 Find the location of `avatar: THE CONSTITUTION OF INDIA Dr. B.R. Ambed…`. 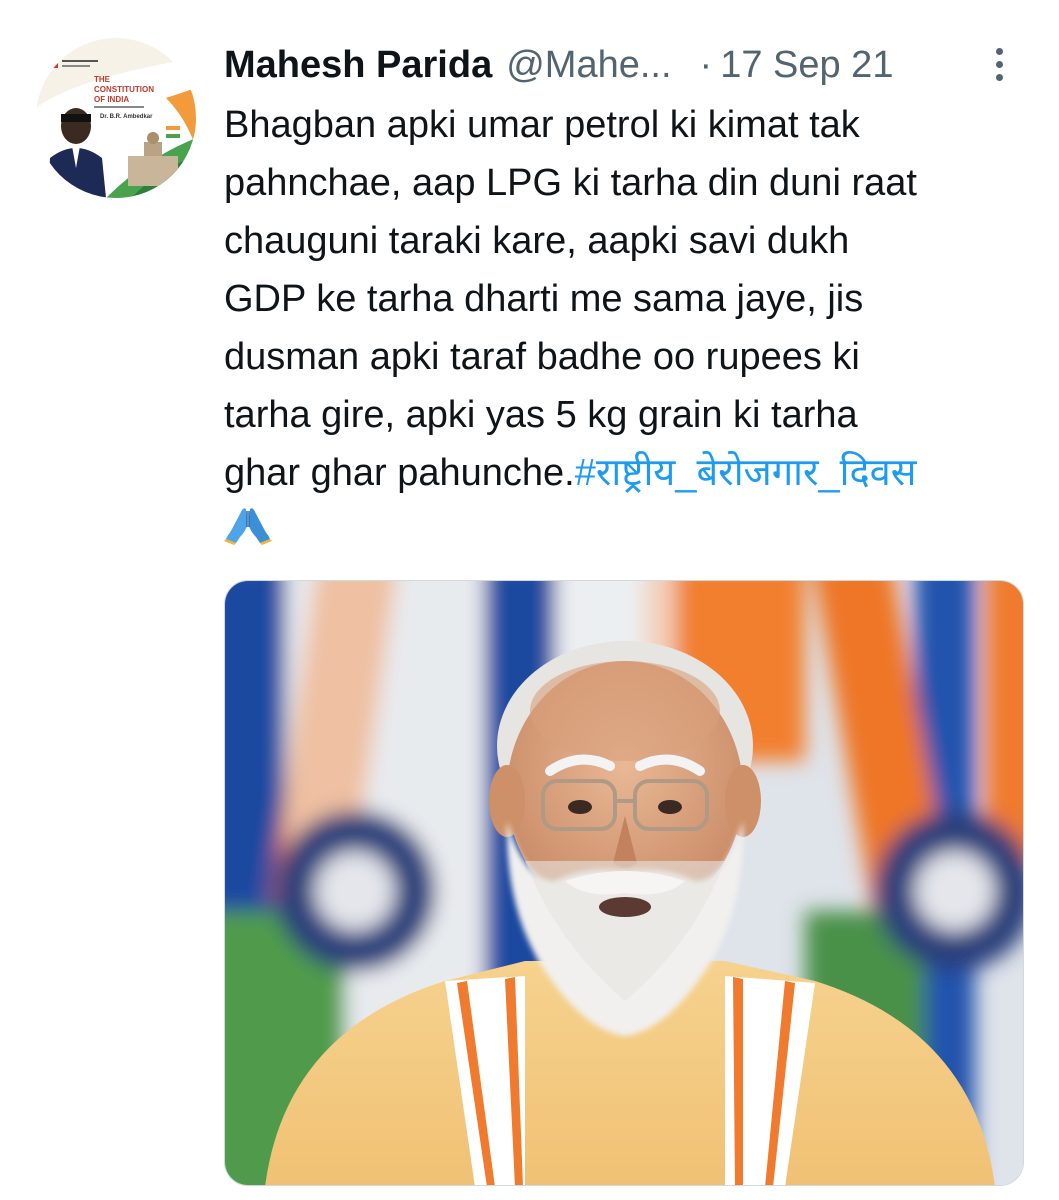

avatar: THE CONSTITUTION OF INDIA Dr. B.R. Ambed… is located at coordinates (116, 118).